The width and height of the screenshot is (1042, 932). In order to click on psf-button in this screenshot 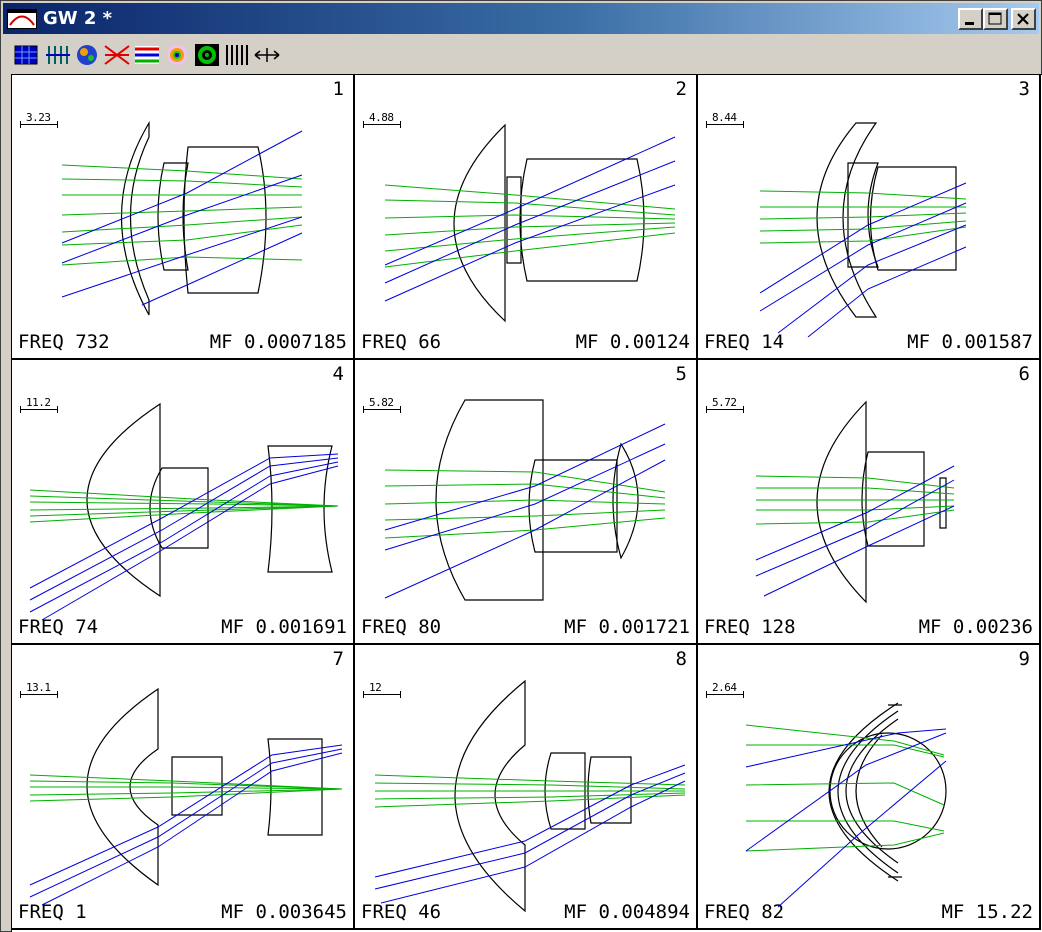, I will do `click(177, 54)`.